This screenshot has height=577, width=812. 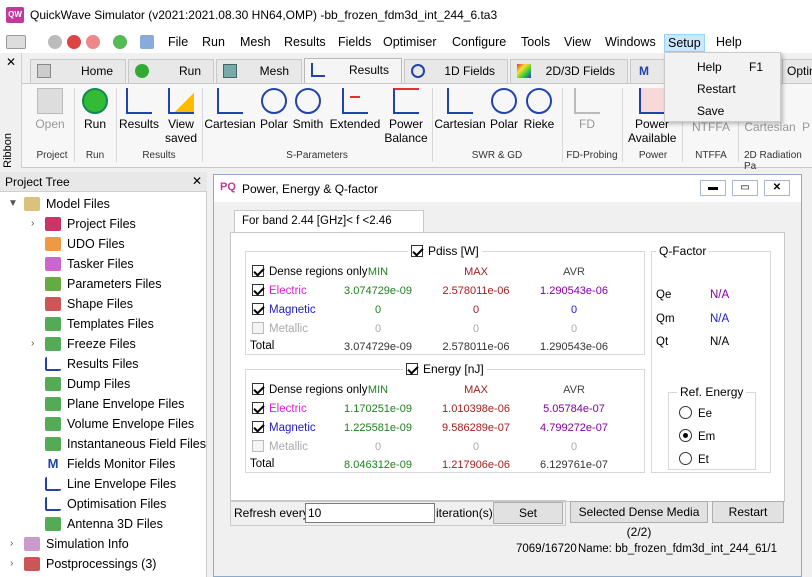 What do you see at coordinates (354, 43) in the screenshot?
I see `menu-fields: Fields` at bounding box center [354, 43].